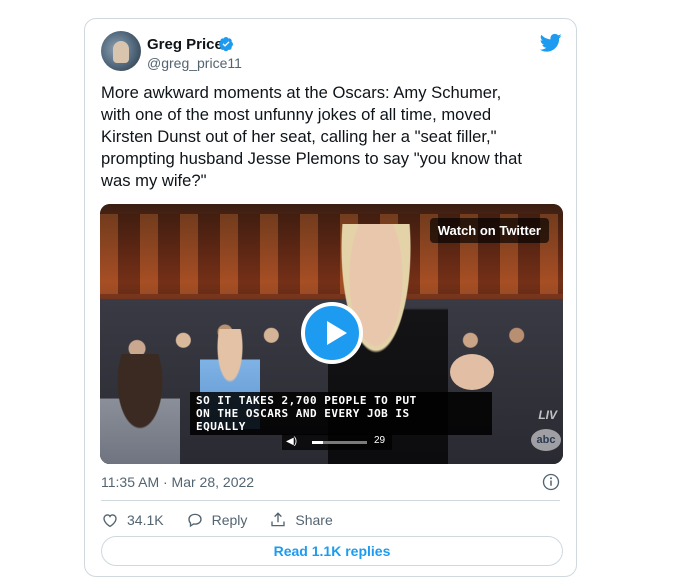 Image resolution: width=681 pixels, height=587 pixels. I want to click on share-button: Share, so click(301, 520).